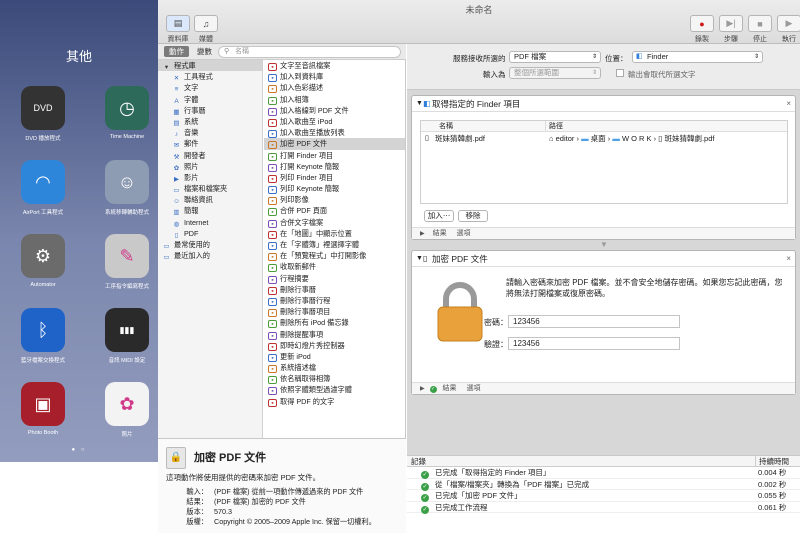 The height and width of the screenshot is (533, 800). Describe the element at coordinates (210, 76) in the screenshot. I see `category-item: ✕ 工具程式` at that location.